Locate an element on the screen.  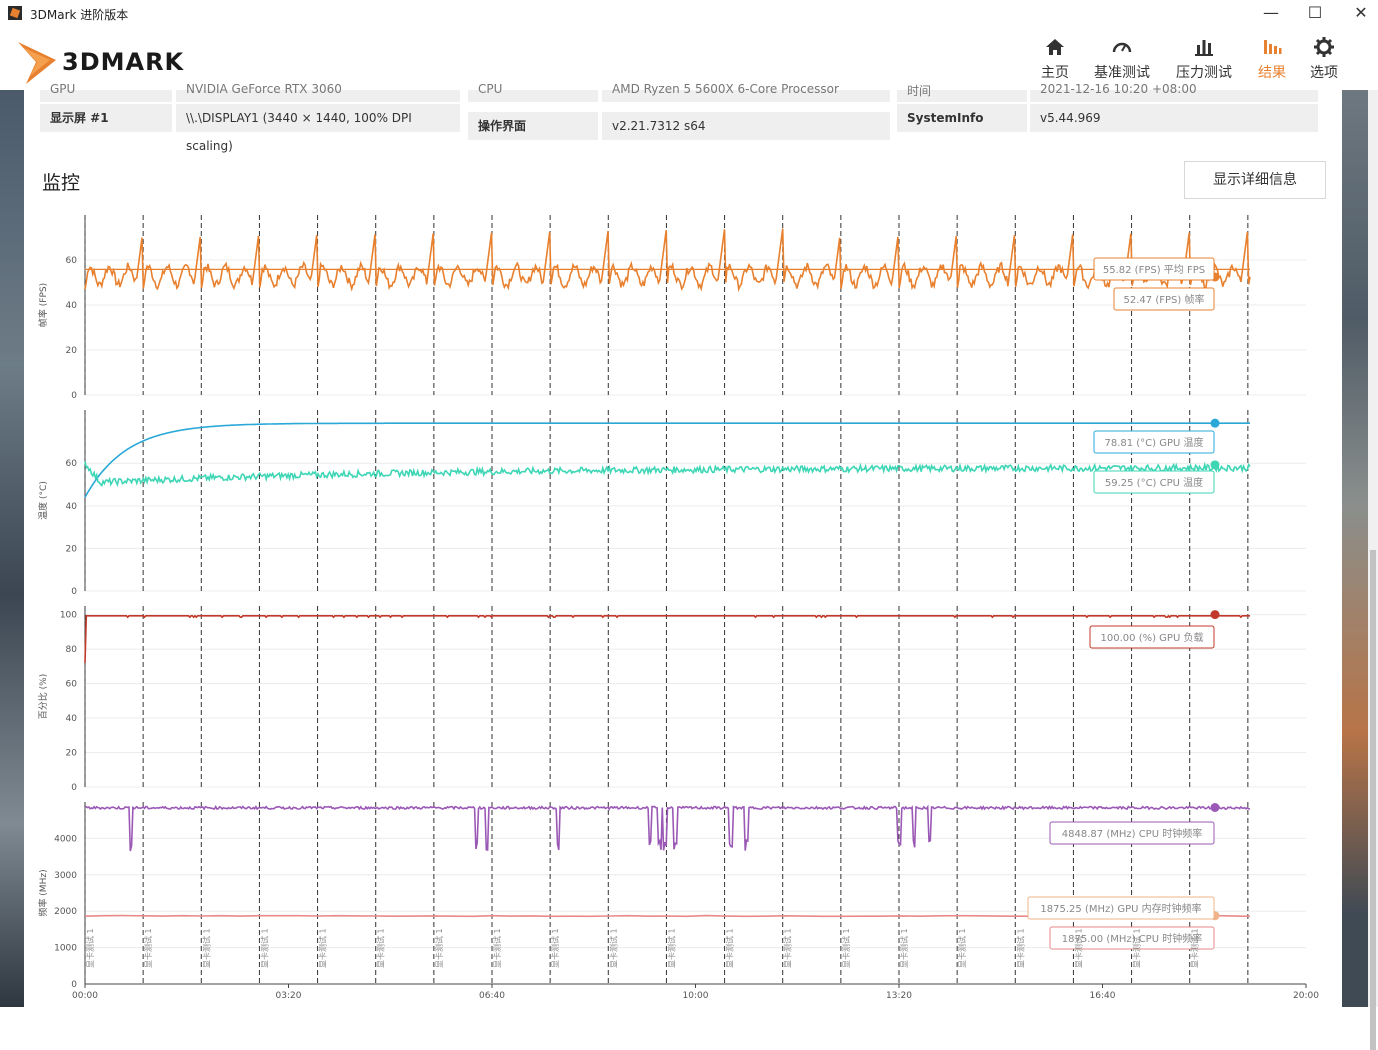
app-icon is located at coordinates (15, 13).